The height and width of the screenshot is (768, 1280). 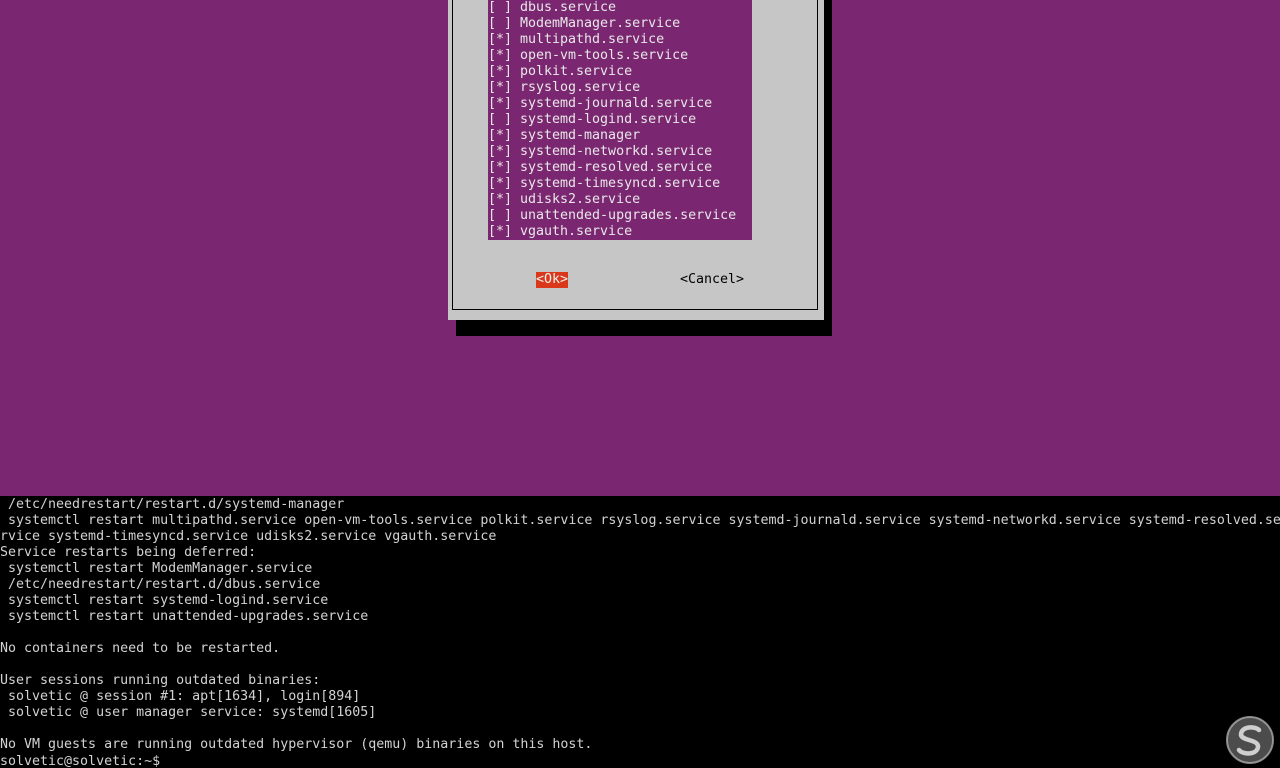 What do you see at coordinates (616, 151) in the screenshot?
I see `service-name: systemd-networkd.service` at bounding box center [616, 151].